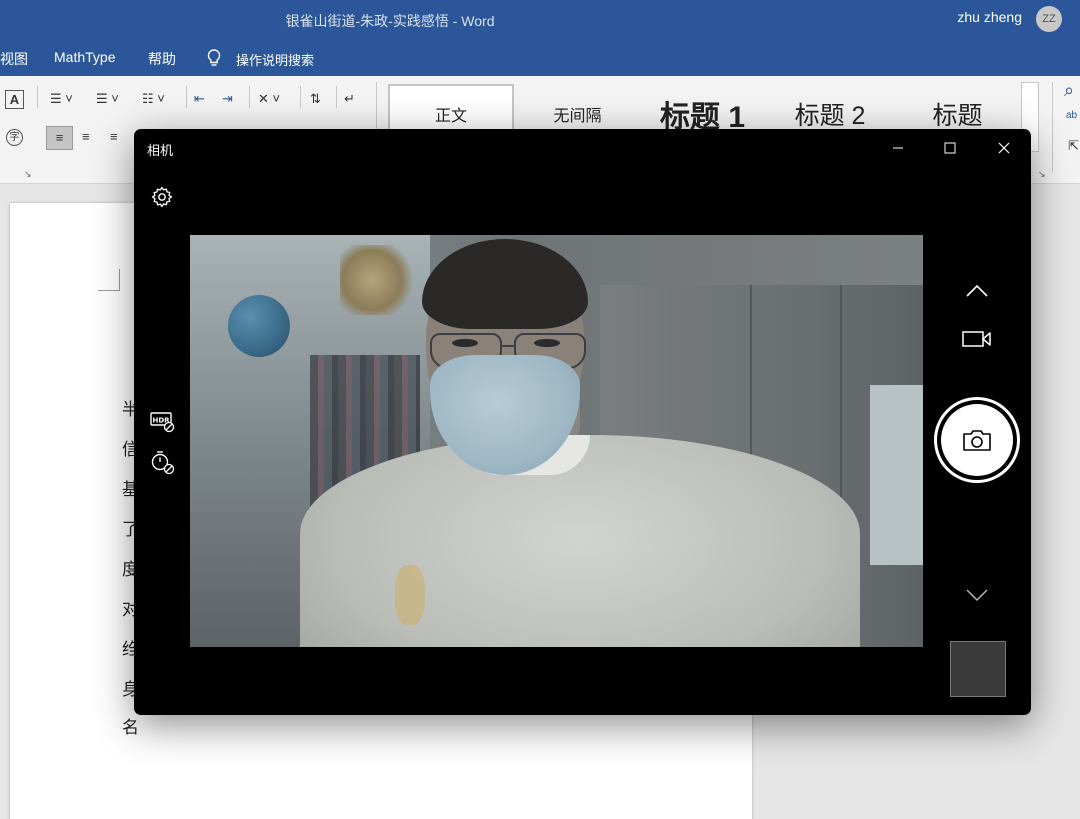 The height and width of the screenshot is (819, 1080). I want to click on preview-toys, so click(380, 280).